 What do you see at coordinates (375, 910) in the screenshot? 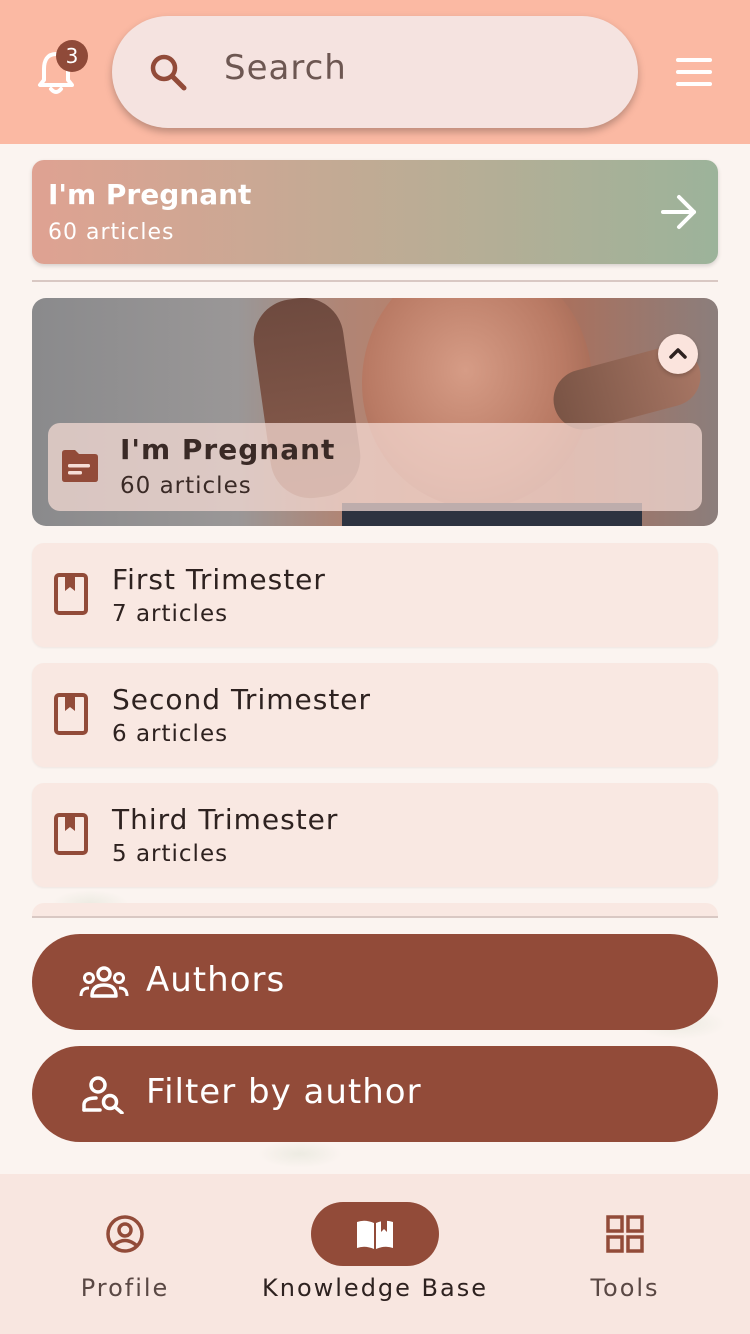
I see `subcategory-item-partial` at bounding box center [375, 910].